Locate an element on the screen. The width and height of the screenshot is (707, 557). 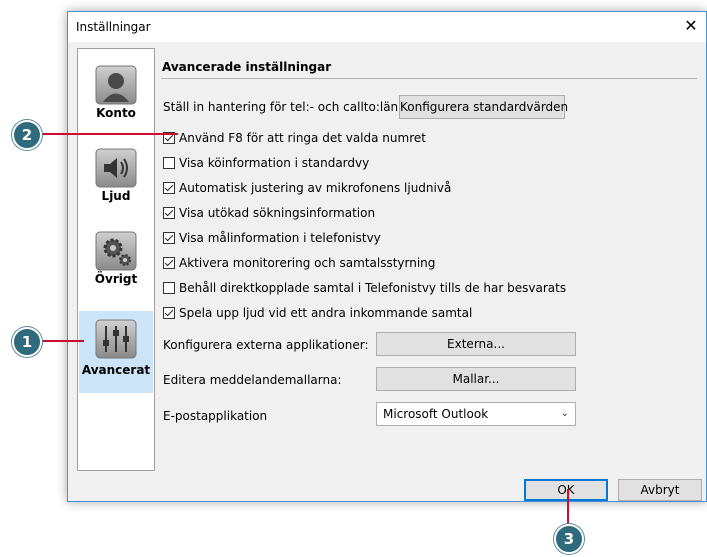
ok-button: OK is located at coordinates (566, 490).